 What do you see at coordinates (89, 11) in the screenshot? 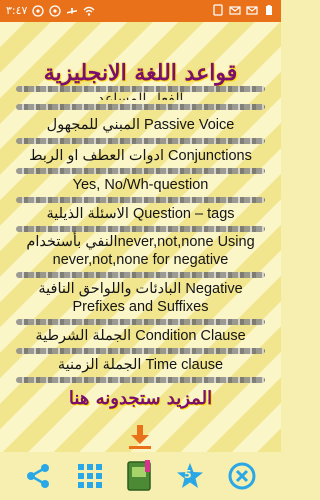
I see `wifi-icon` at bounding box center [89, 11].